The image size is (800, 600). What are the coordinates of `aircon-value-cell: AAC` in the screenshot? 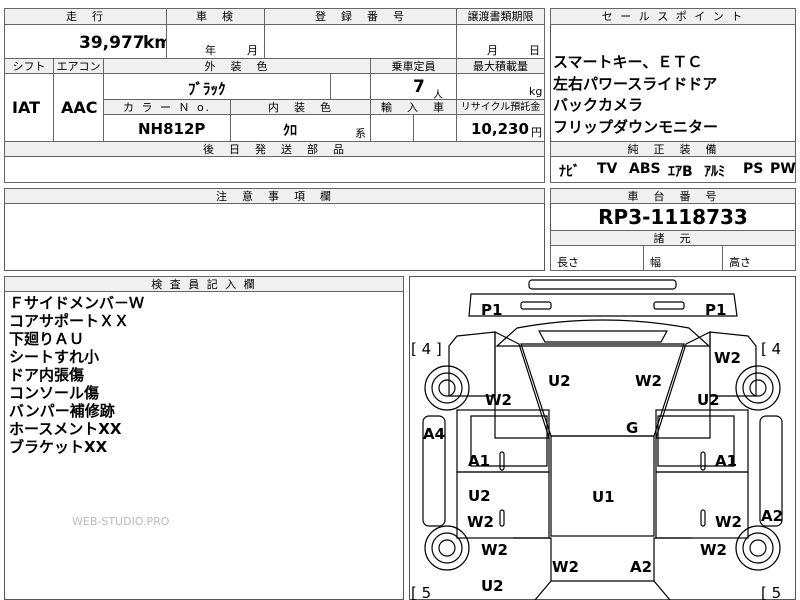 It's located at (78, 107).